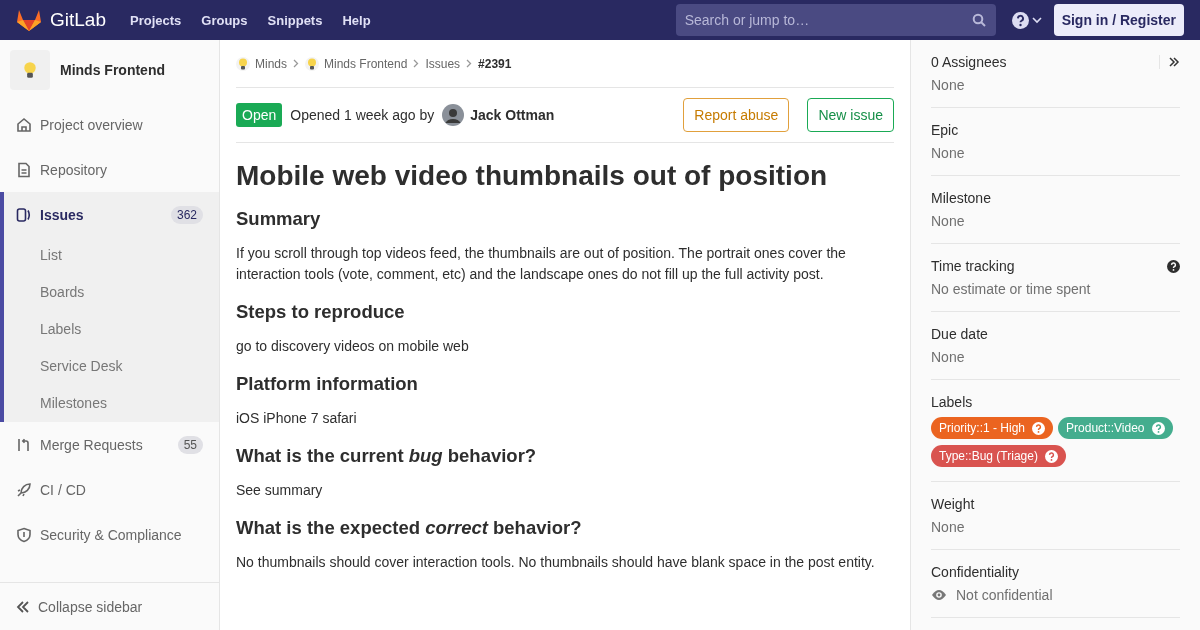 The image size is (1200, 630). Describe the element at coordinates (109, 124) in the screenshot. I see `sidebar-item: Project overview` at that location.